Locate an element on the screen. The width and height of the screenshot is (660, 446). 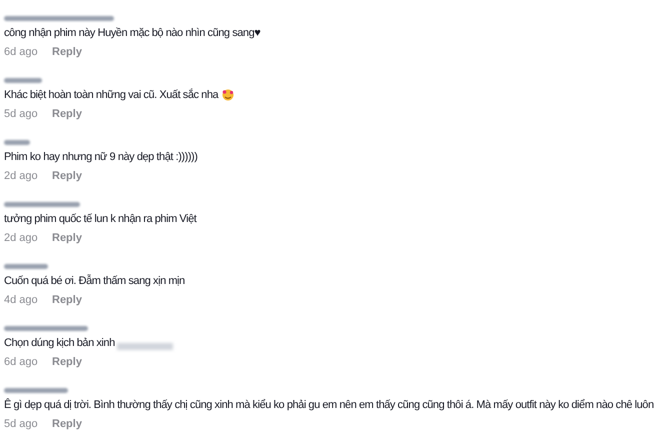
comment-text: Khác biệt hoàn toàn những vai cũ. Xuất sắc nha is located at coordinates (111, 95).